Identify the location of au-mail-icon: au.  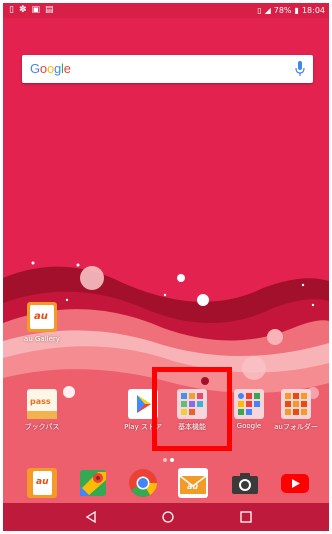
(193, 483).